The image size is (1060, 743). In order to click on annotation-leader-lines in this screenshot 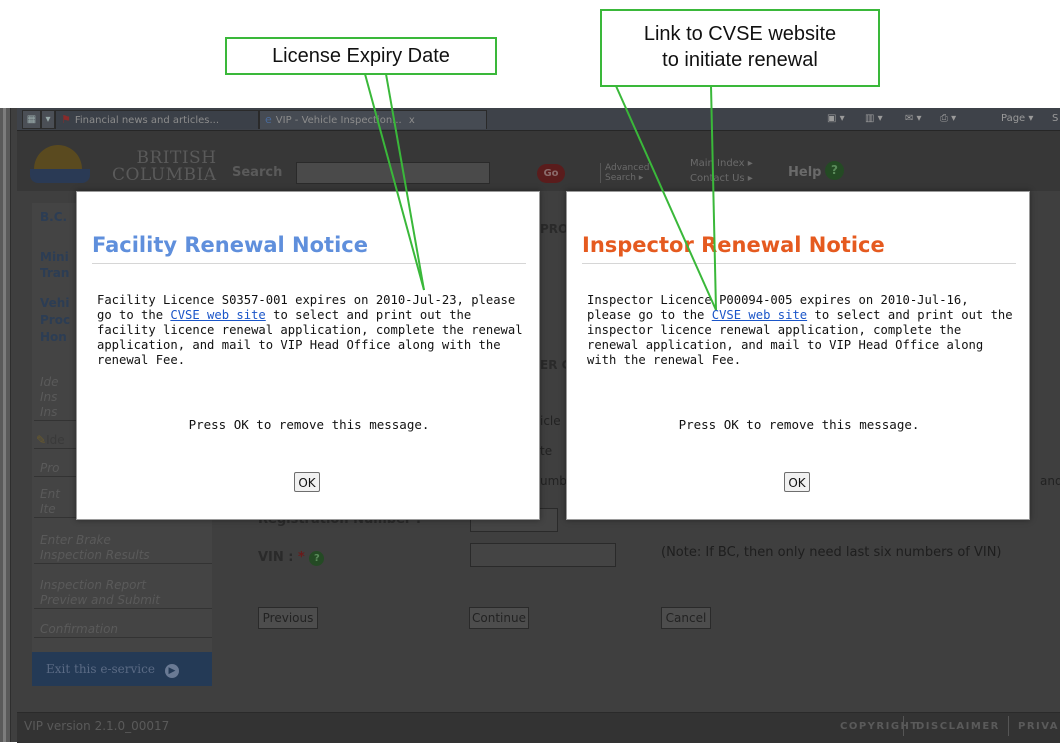, I will do `click(540, 192)`.